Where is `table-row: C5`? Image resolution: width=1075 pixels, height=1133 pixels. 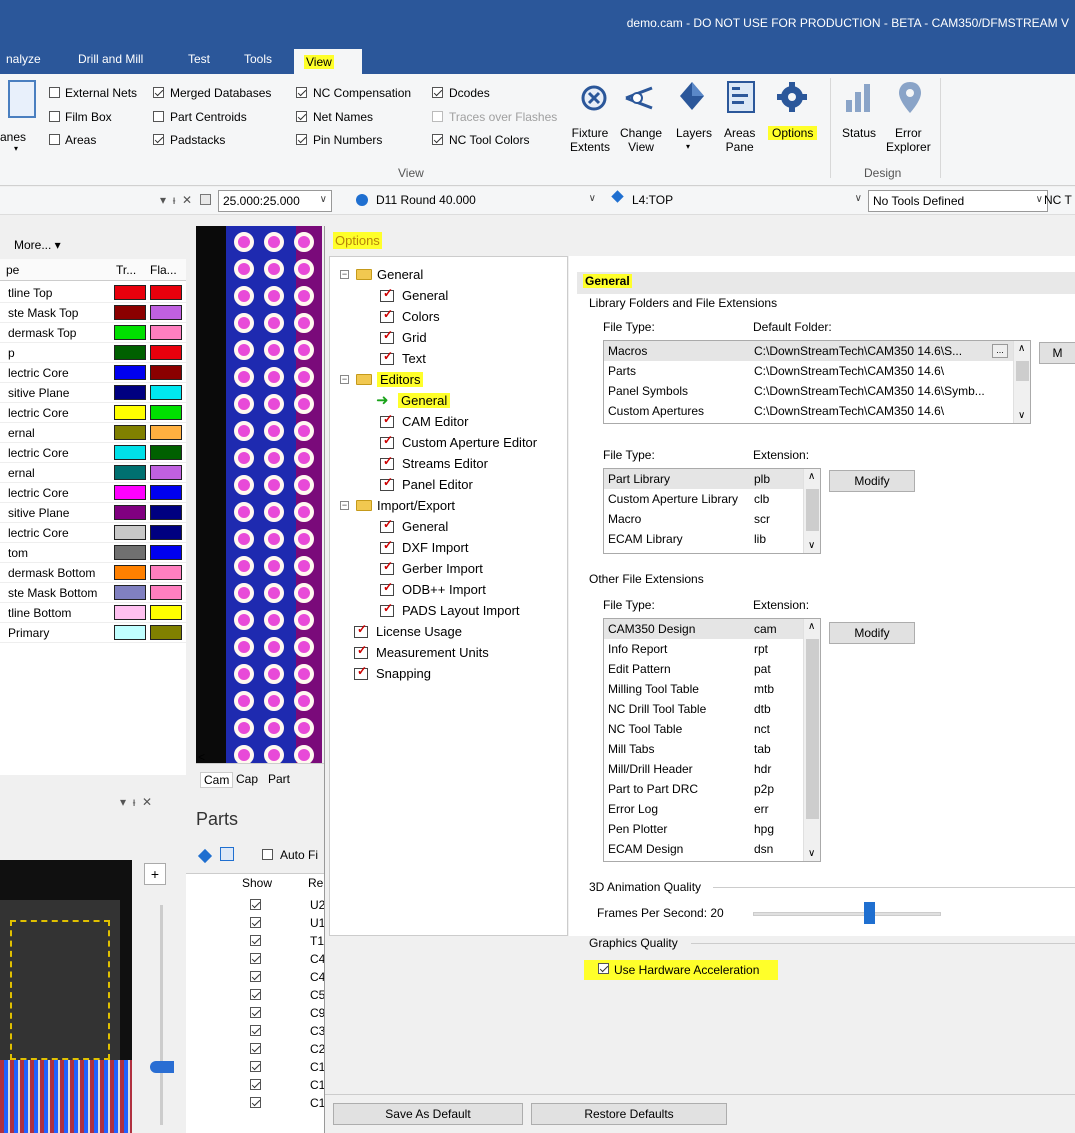
table-row: C5 is located at coordinates (256, 995).